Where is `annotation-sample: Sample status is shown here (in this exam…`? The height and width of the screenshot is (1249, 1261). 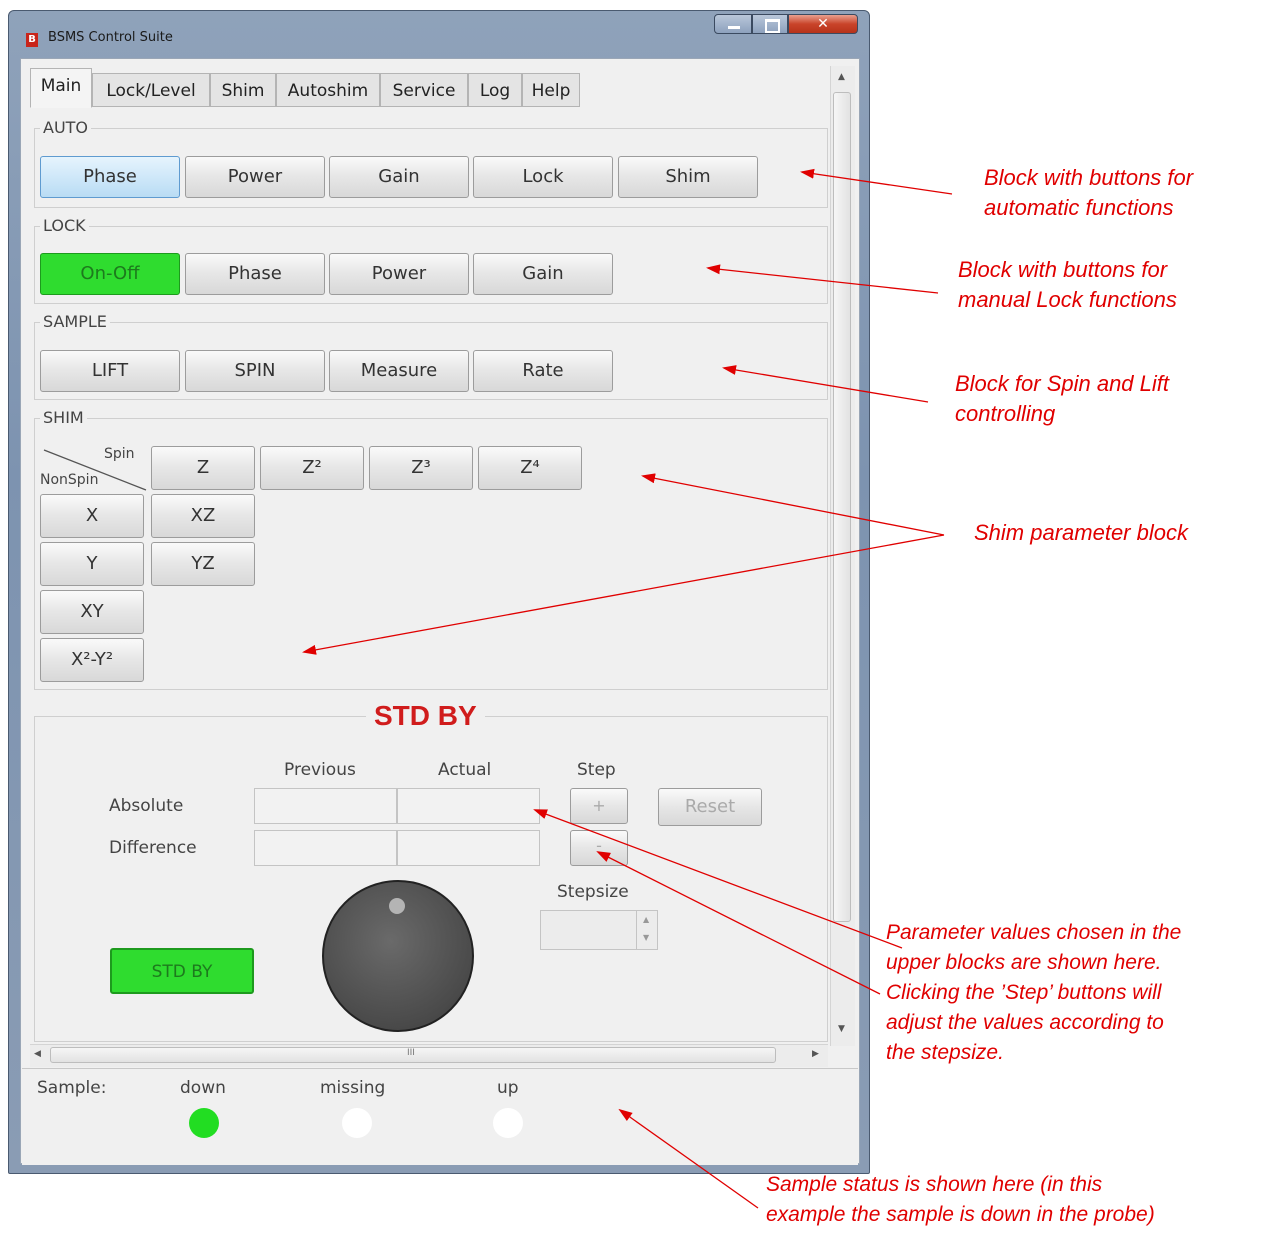
annotation-sample: Sample status is shown here (in this exam… is located at coordinates (960, 1199).